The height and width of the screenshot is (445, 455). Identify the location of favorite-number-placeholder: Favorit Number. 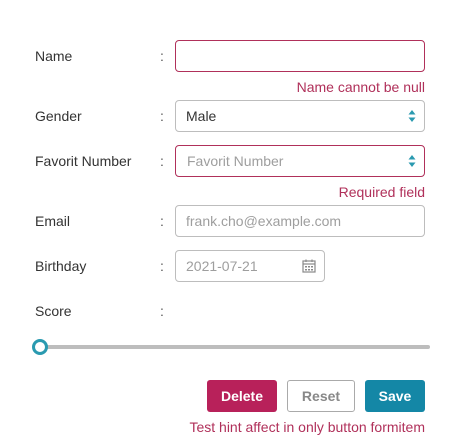
(235, 161).